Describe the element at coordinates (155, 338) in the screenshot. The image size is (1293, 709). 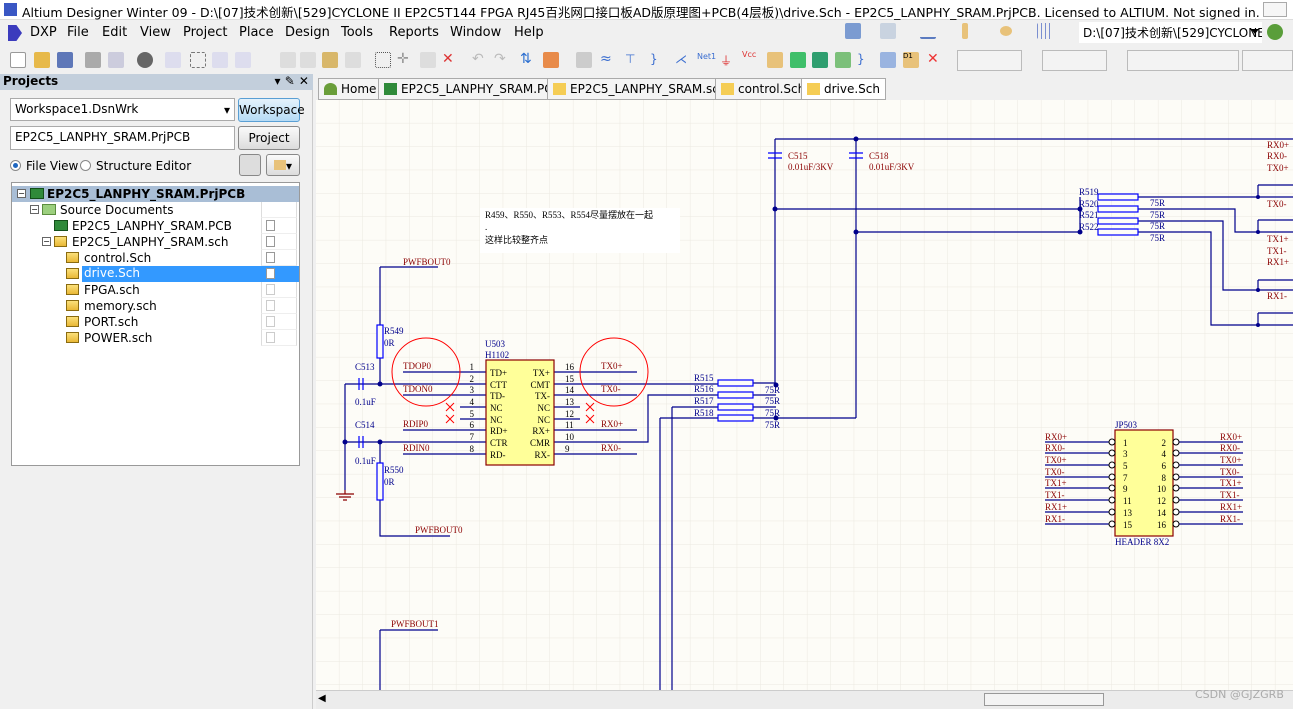
I see `tree-item-sheet: POWER.sch` at that location.